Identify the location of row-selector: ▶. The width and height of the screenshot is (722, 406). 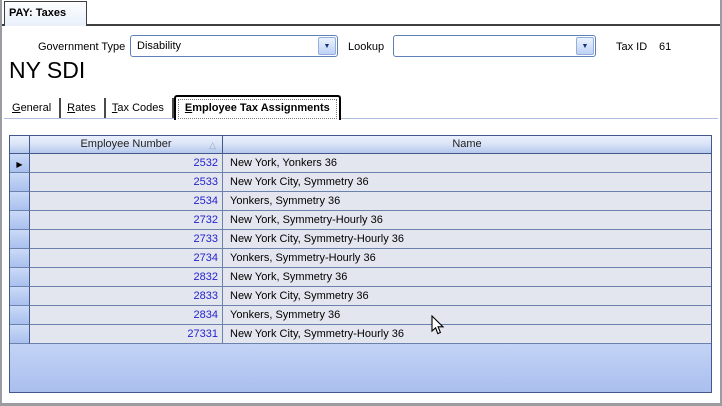
(20, 163).